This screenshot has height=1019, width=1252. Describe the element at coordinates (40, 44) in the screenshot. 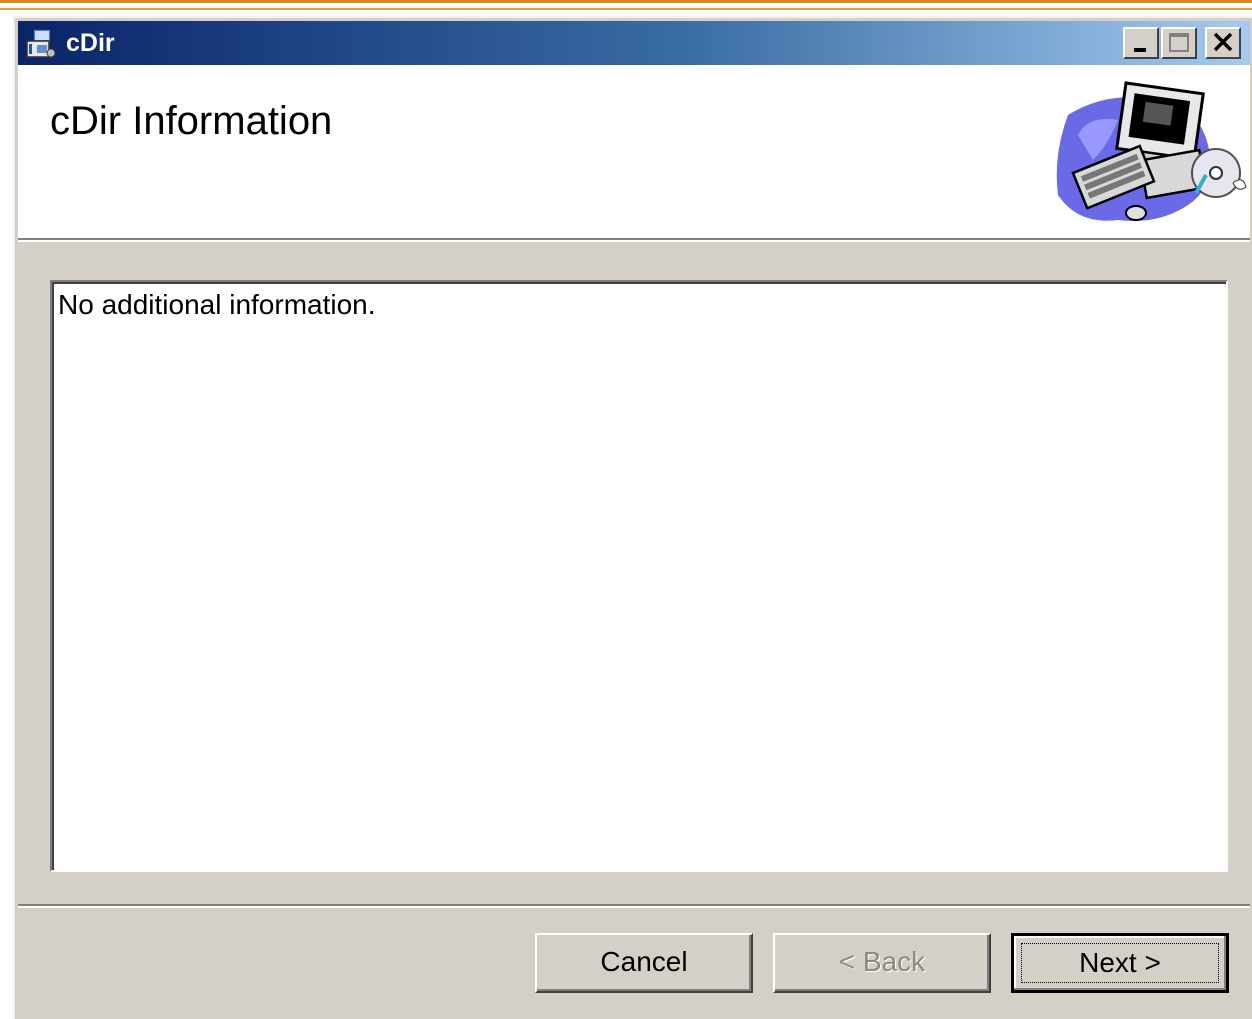

I see `installer-app-icon` at that location.